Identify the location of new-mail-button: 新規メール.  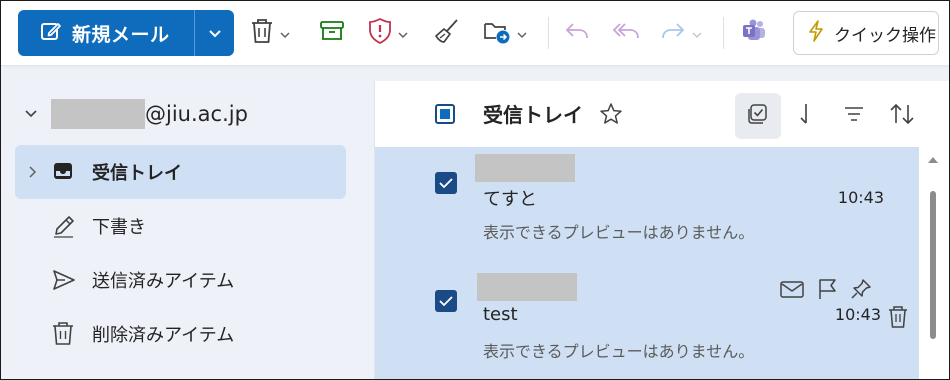
(106, 33).